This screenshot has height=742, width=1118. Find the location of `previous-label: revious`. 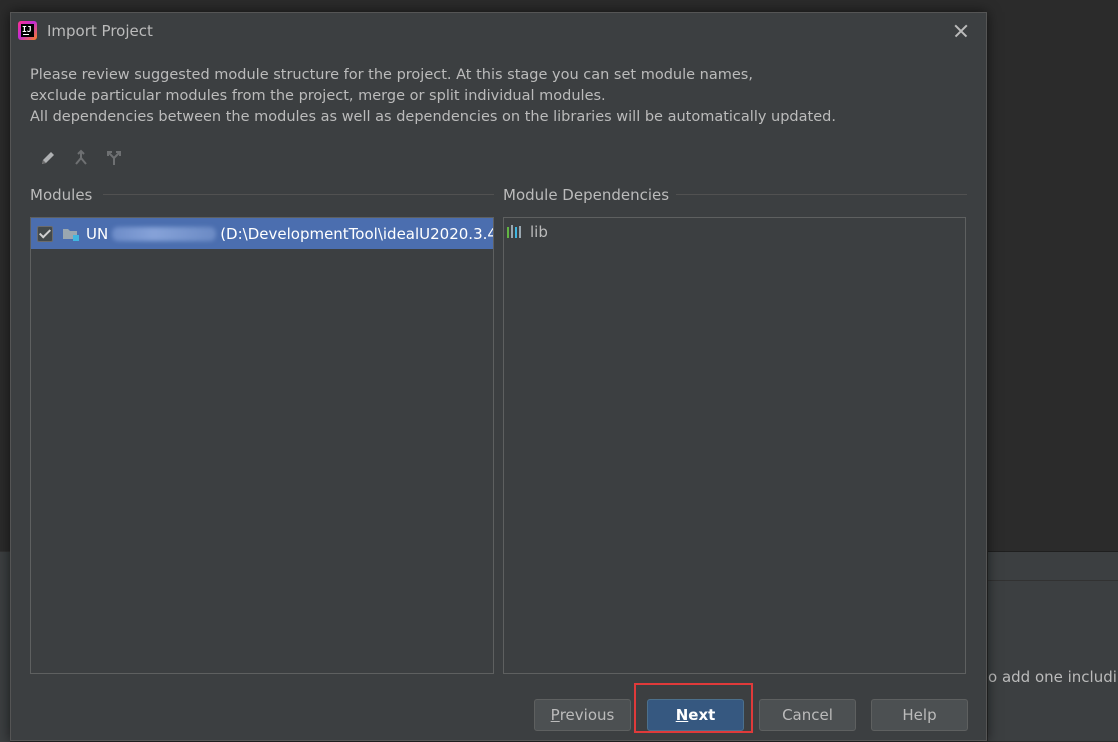

previous-label: revious is located at coordinates (587, 715).